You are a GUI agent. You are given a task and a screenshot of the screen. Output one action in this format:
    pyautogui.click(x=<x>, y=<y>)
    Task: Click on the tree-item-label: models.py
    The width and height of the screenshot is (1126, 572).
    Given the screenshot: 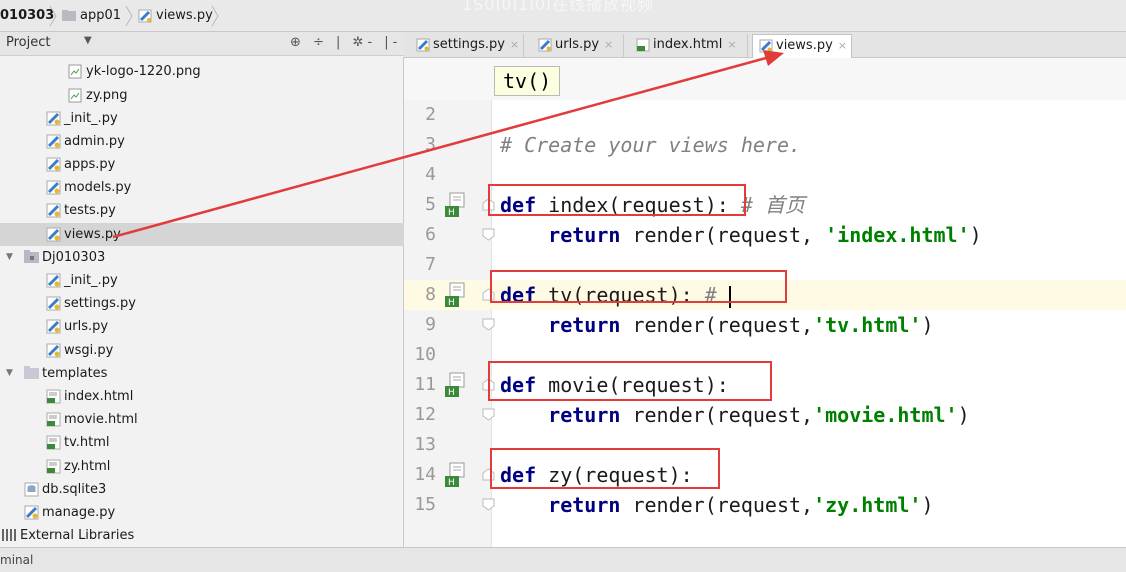 What is the action you would take?
    pyautogui.click(x=98, y=187)
    